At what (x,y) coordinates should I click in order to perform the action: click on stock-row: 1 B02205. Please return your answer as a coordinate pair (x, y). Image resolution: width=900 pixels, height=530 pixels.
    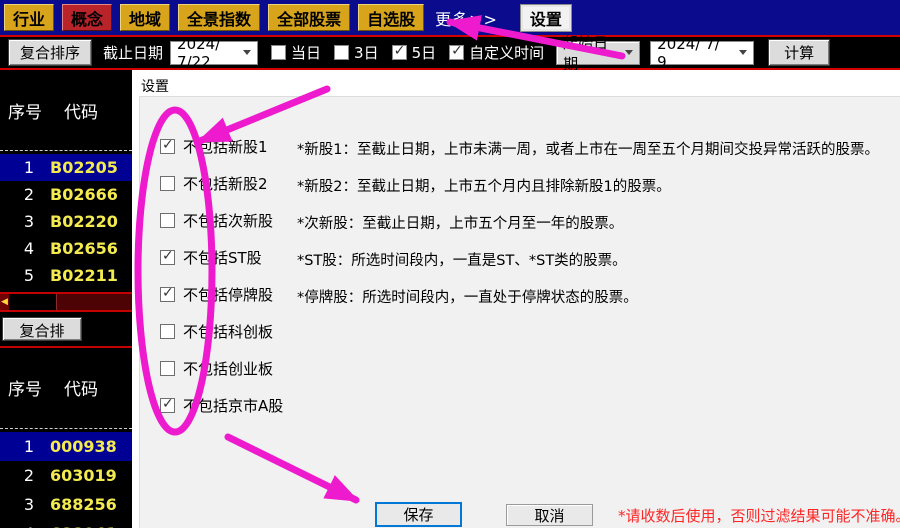
    Looking at the image, I should click on (66, 167).